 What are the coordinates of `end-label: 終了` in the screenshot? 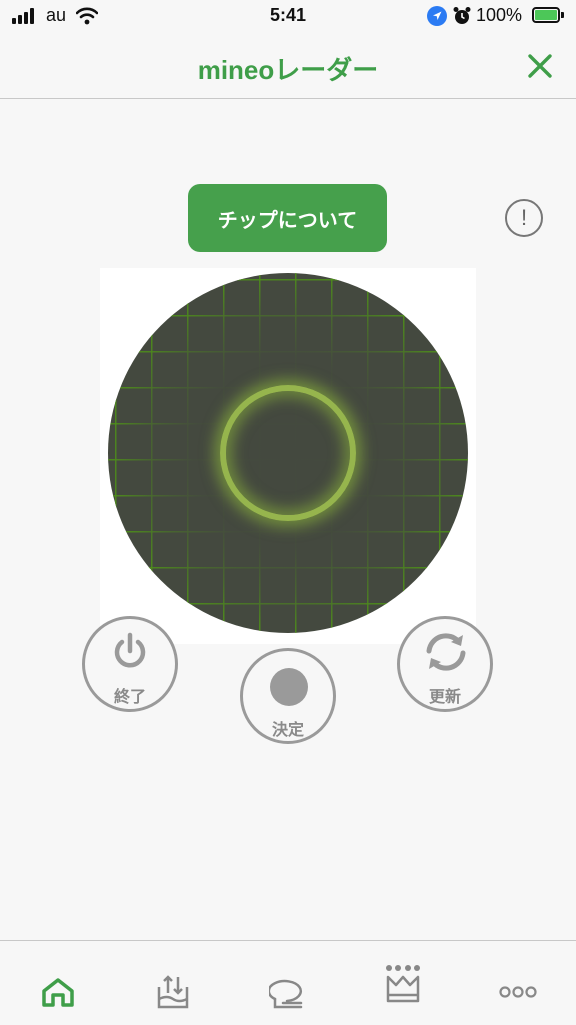 It's located at (129, 697).